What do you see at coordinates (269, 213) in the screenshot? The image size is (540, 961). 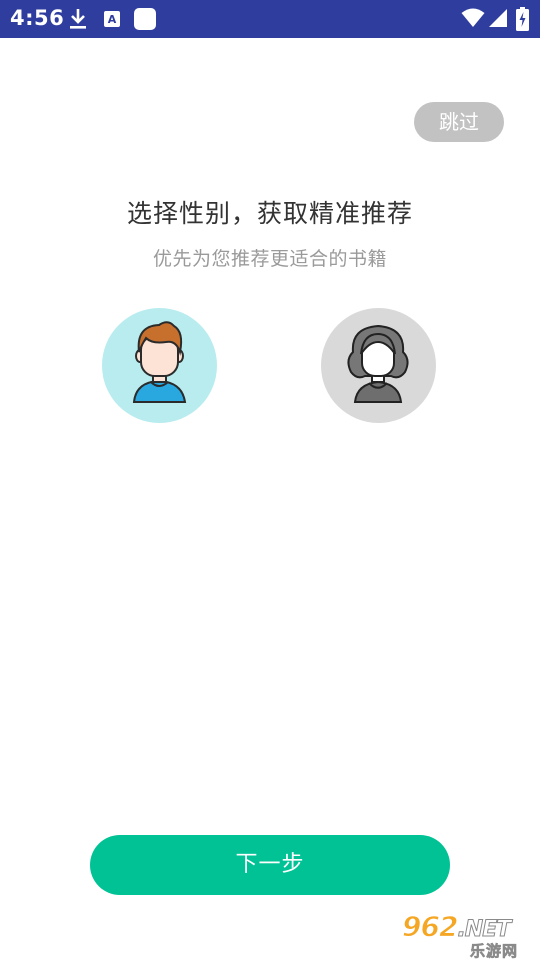 I see `page-title: 选择性别，获取精准推荐` at bounding box center [269, 213].